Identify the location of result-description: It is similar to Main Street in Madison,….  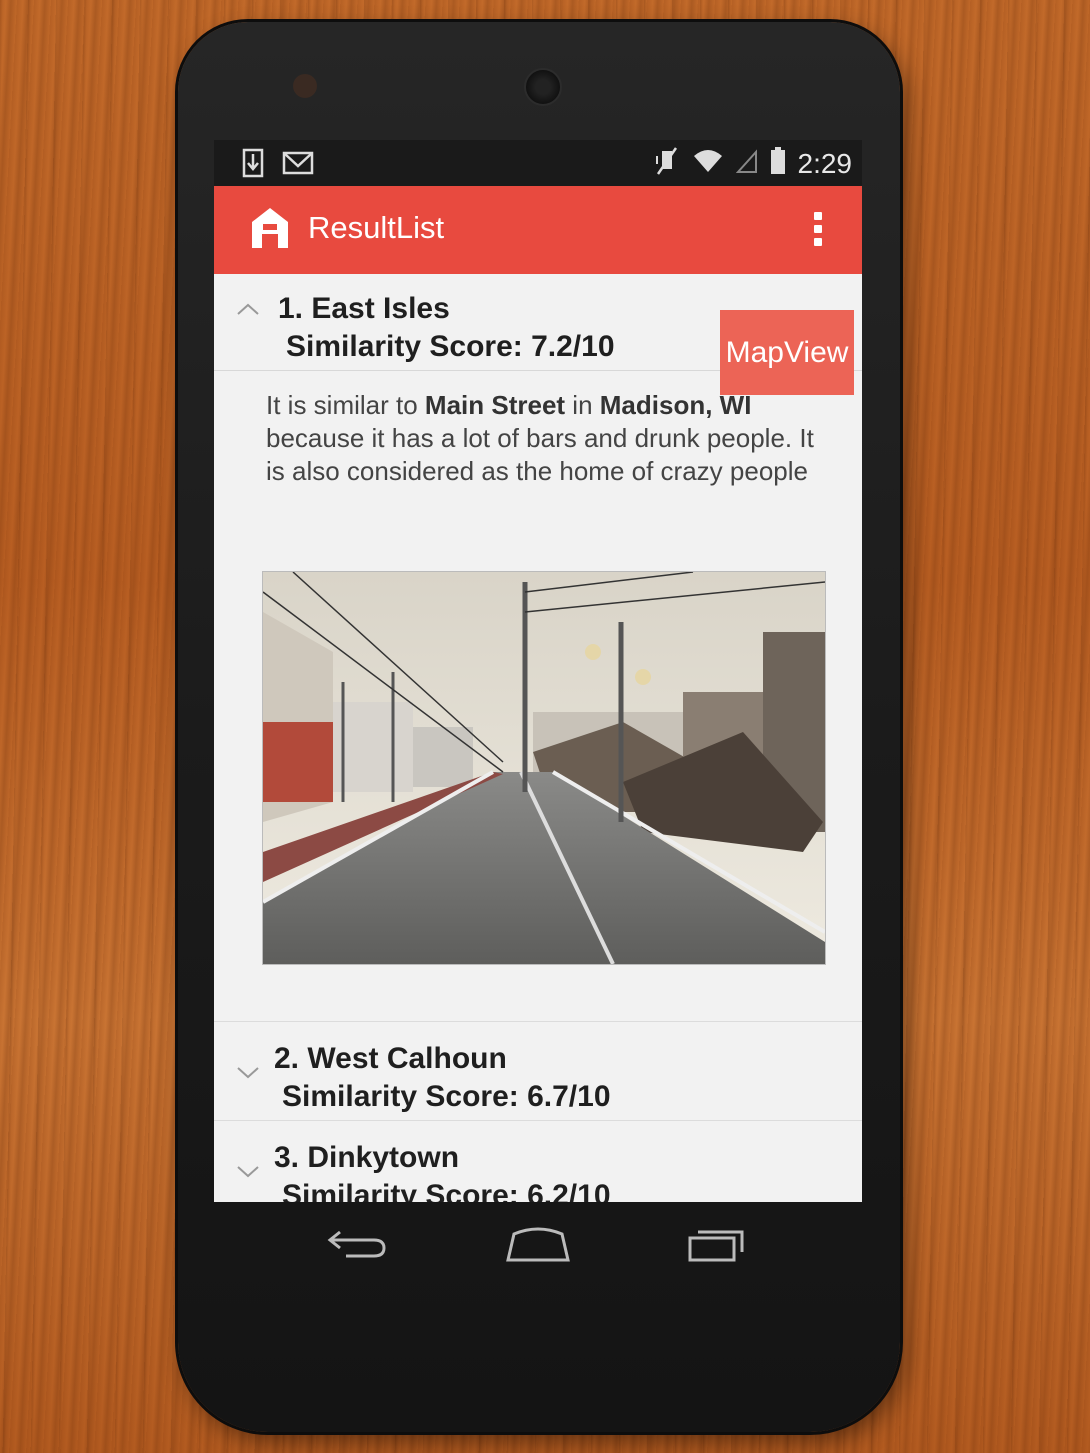
(540, 438).